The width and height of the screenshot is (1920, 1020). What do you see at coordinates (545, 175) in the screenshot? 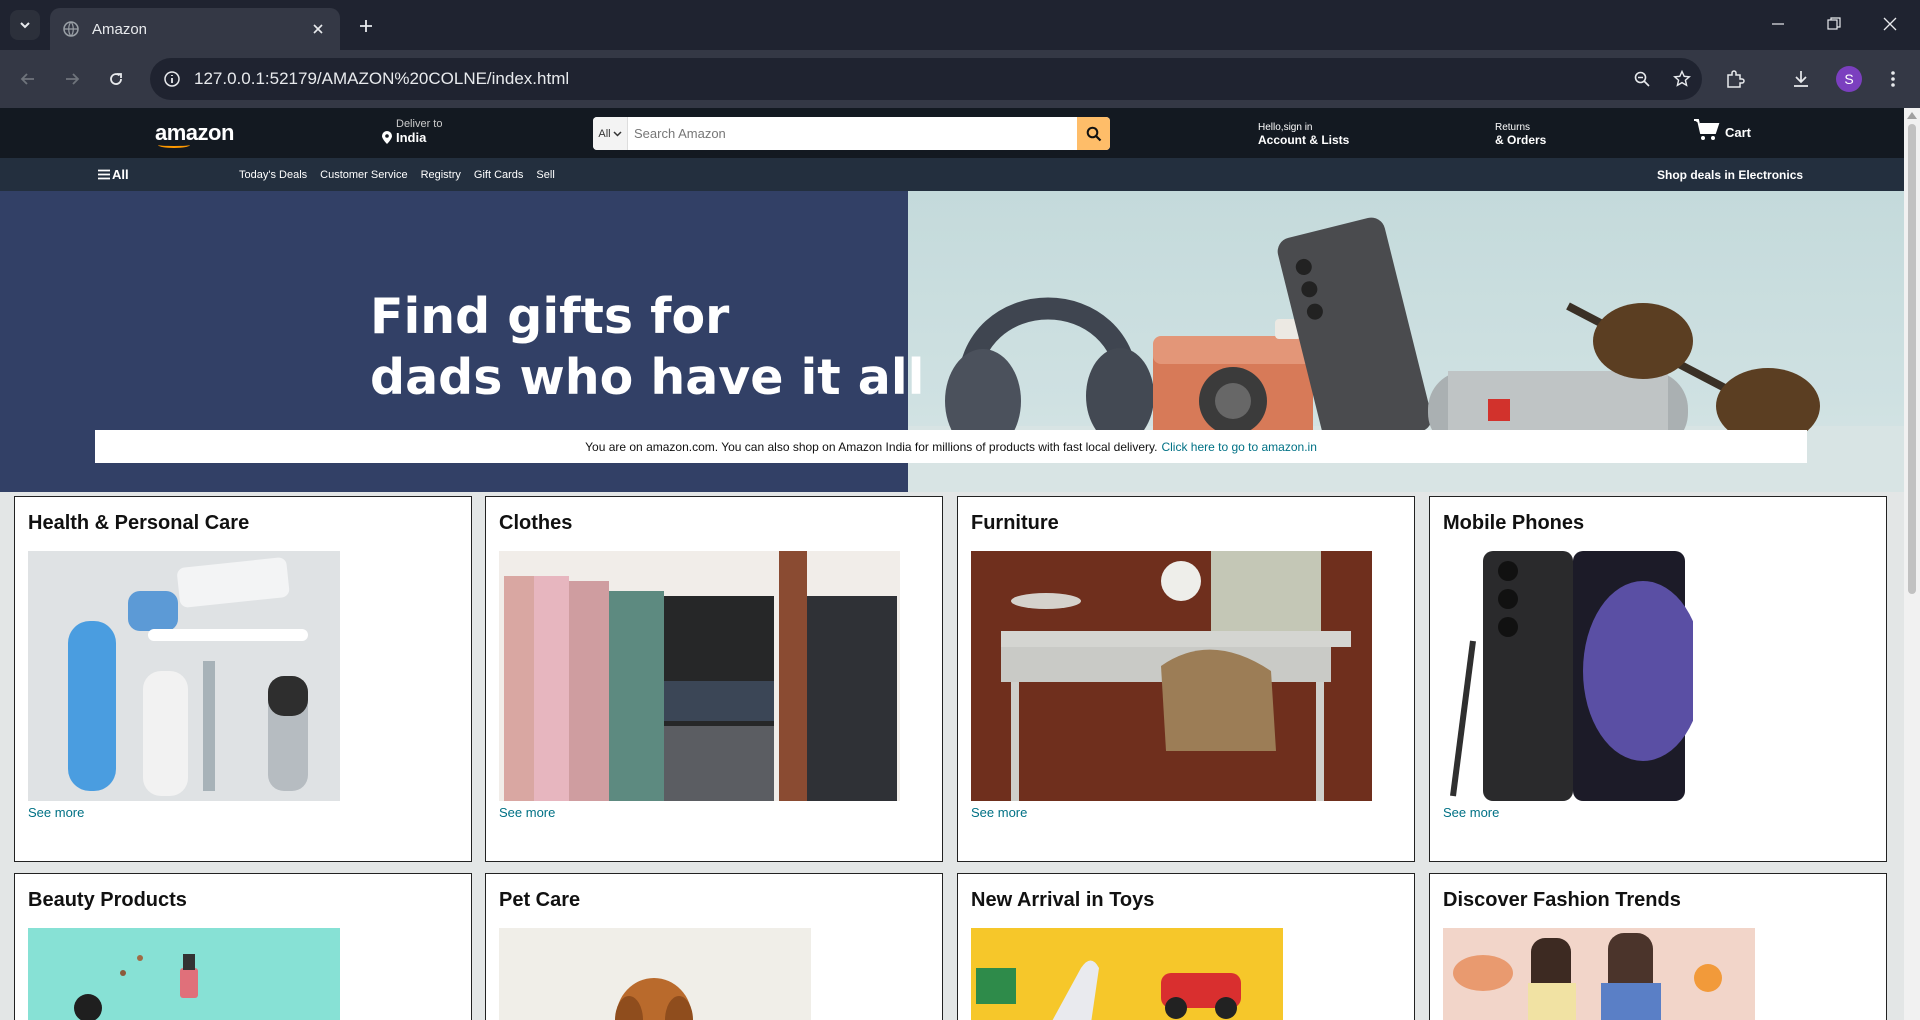
I see `subnav-link-sell: Sell` at bounding box center [545, 175].